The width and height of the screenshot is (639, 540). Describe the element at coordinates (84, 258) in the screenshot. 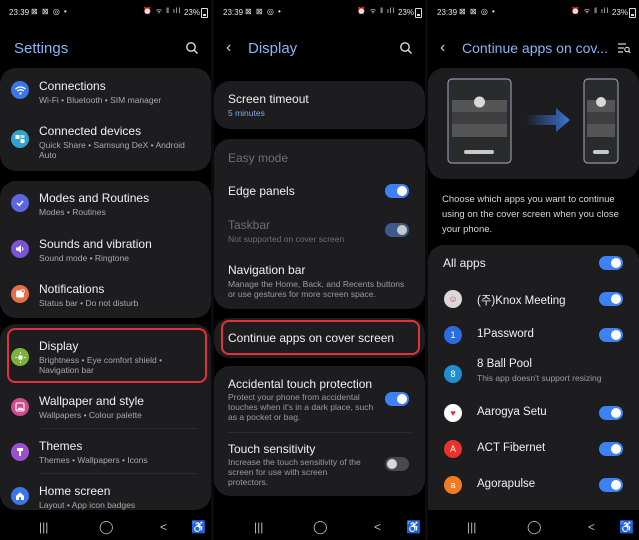

I see `settings-item-subtitle: Sound mode • Ringtone` at that location.